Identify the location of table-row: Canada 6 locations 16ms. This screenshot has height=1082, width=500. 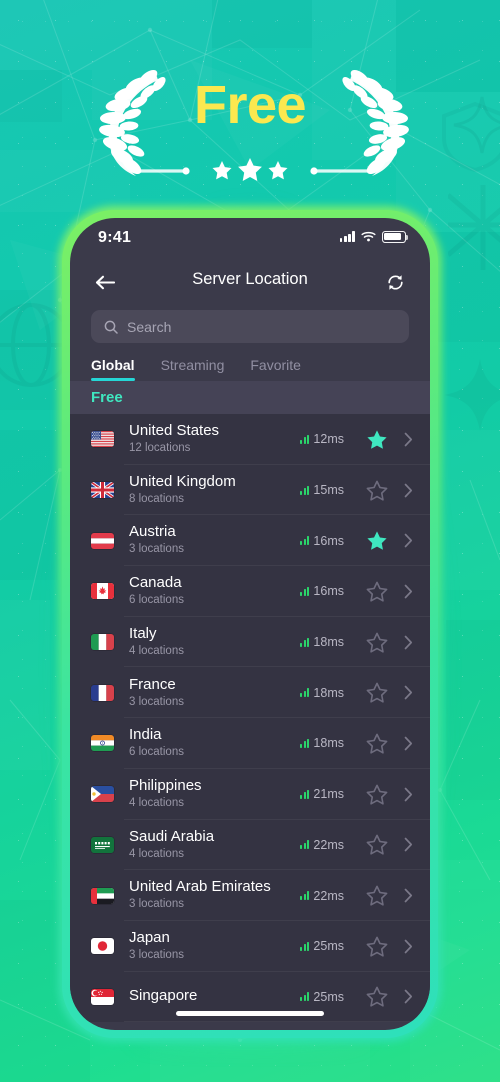
(250, 591).